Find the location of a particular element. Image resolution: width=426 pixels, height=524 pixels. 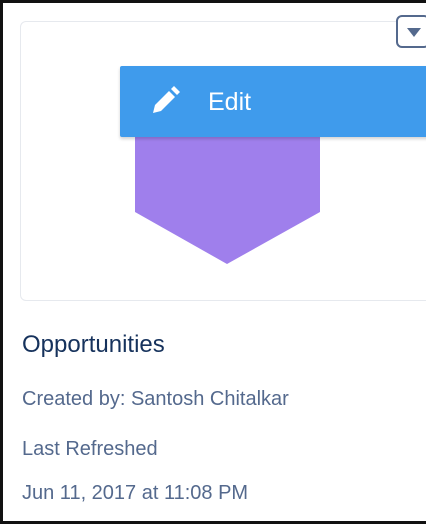

card-menu-toggle-button is located at coordinates (411, 31).